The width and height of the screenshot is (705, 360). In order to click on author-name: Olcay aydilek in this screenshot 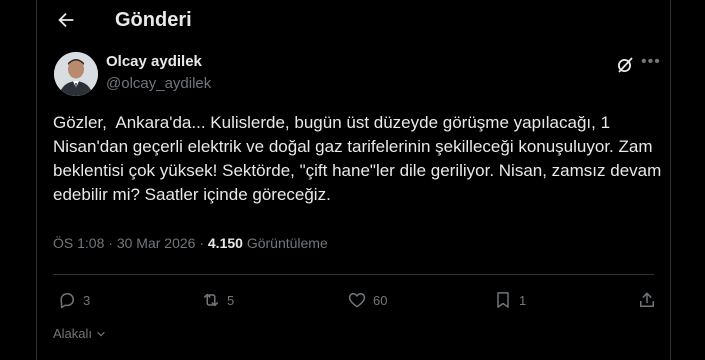, I will do `click(154, 61)`.